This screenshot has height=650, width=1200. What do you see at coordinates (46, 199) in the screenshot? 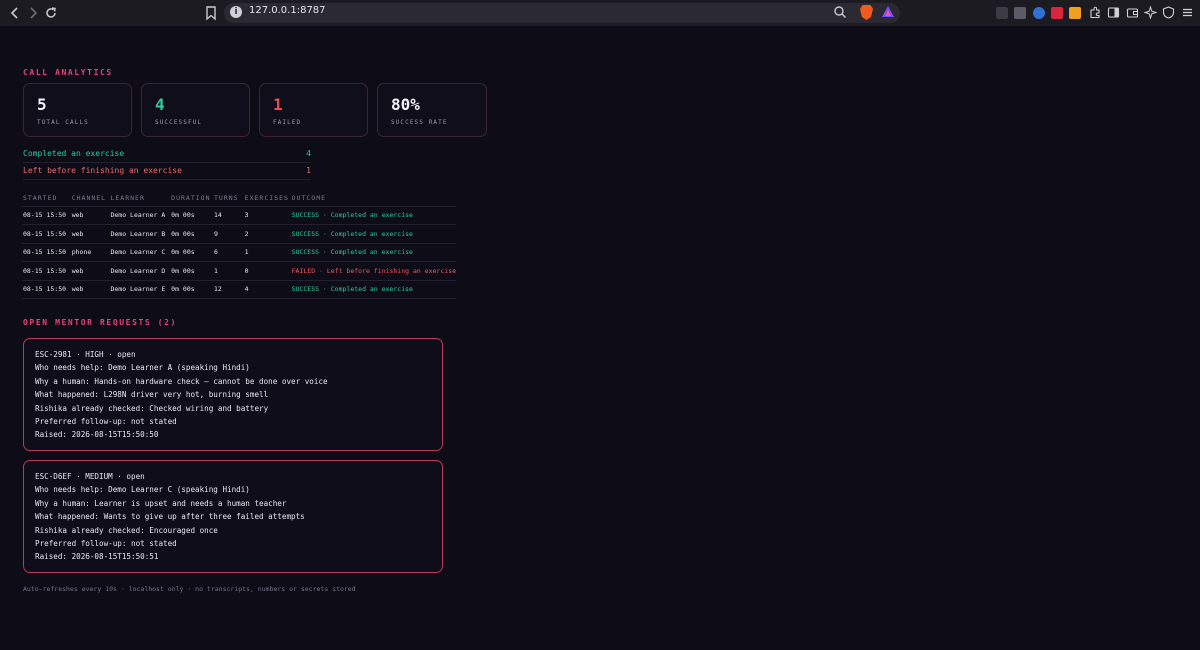
I see `column-header-started: STARTED` at bounding box center [46, 199].